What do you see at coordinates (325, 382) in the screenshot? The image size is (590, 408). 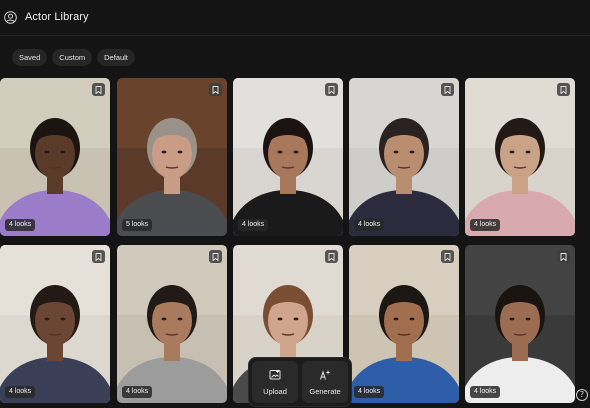 I see `generate-button: Generate` at bounding box center [325, 382].